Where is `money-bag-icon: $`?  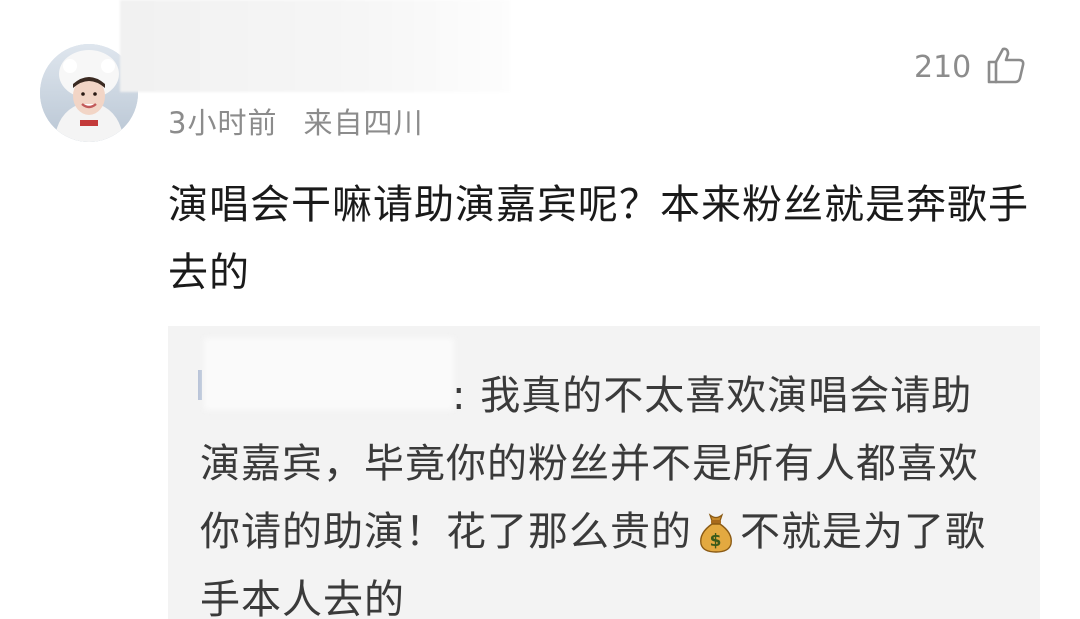 money-bag-icon: $ is located at coordinates (716, 529).